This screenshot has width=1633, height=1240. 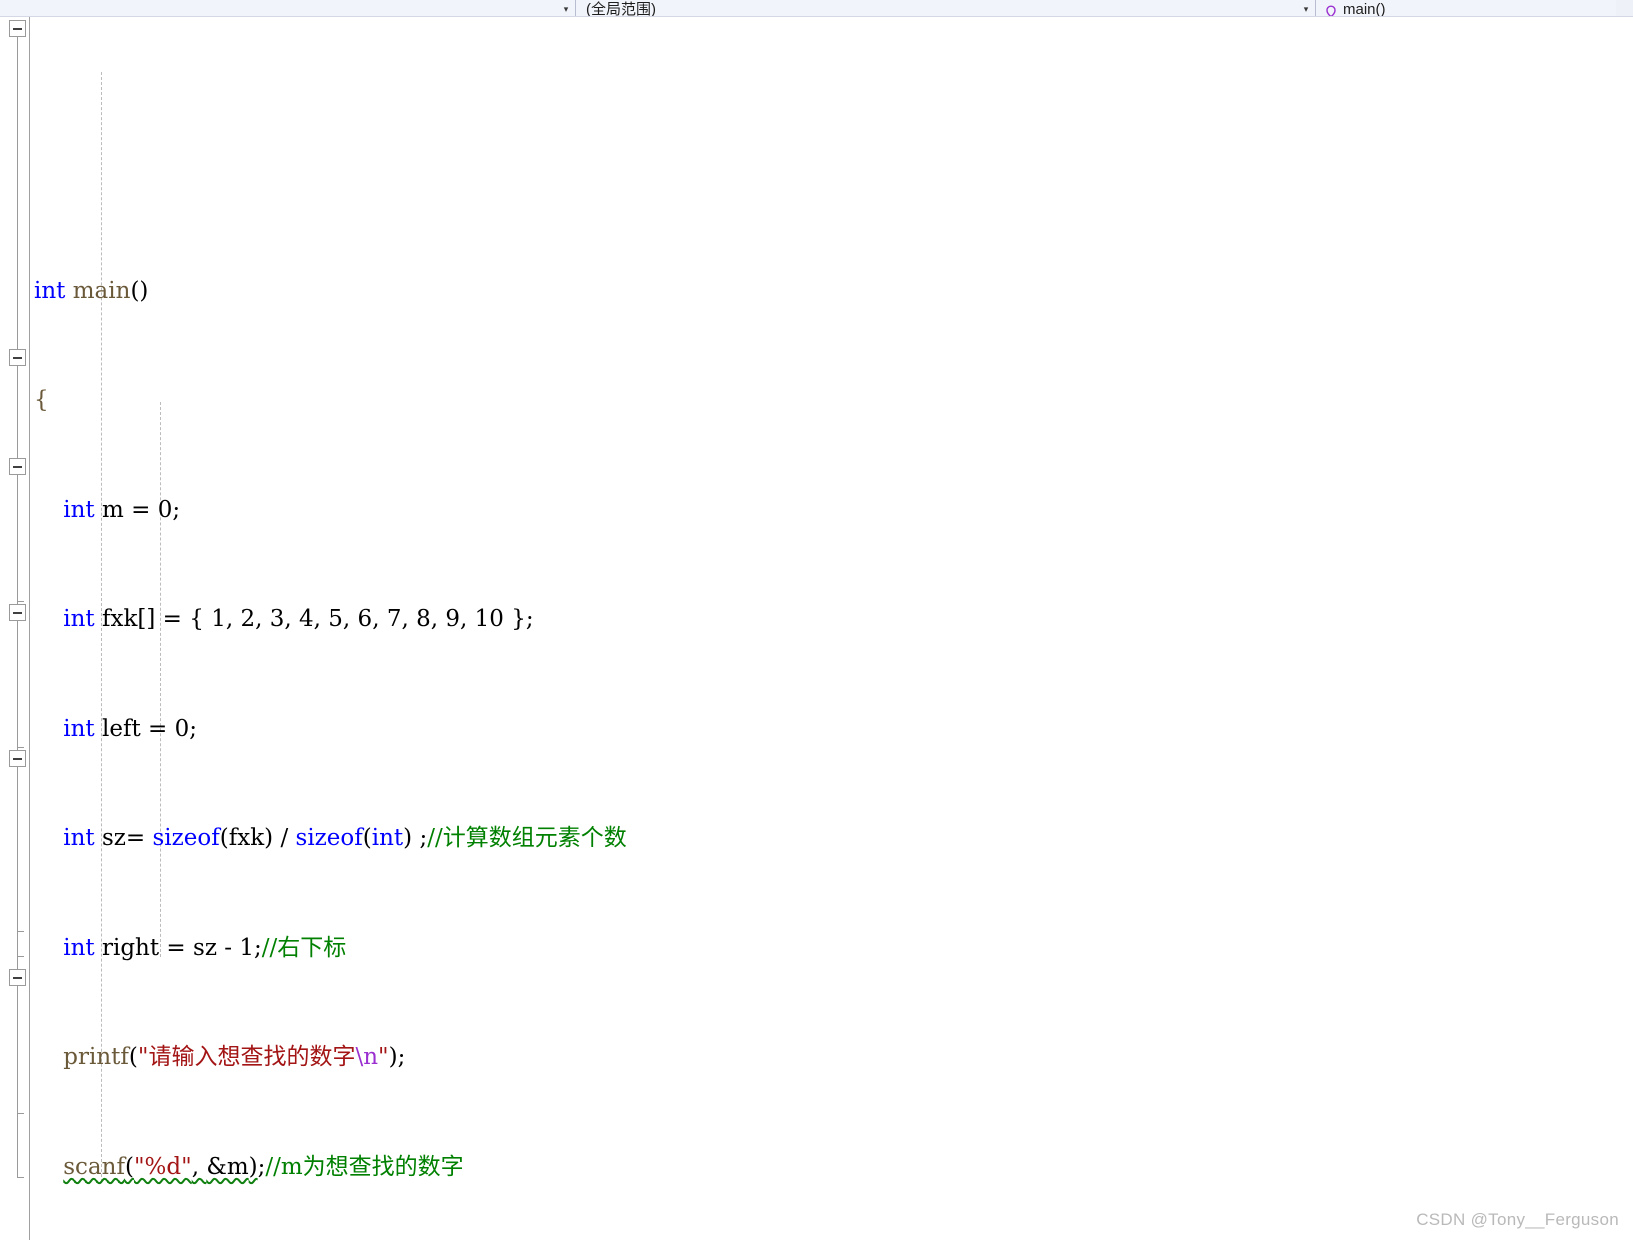 I want to click on fold-toggle-if, so click(x=17, y=466).